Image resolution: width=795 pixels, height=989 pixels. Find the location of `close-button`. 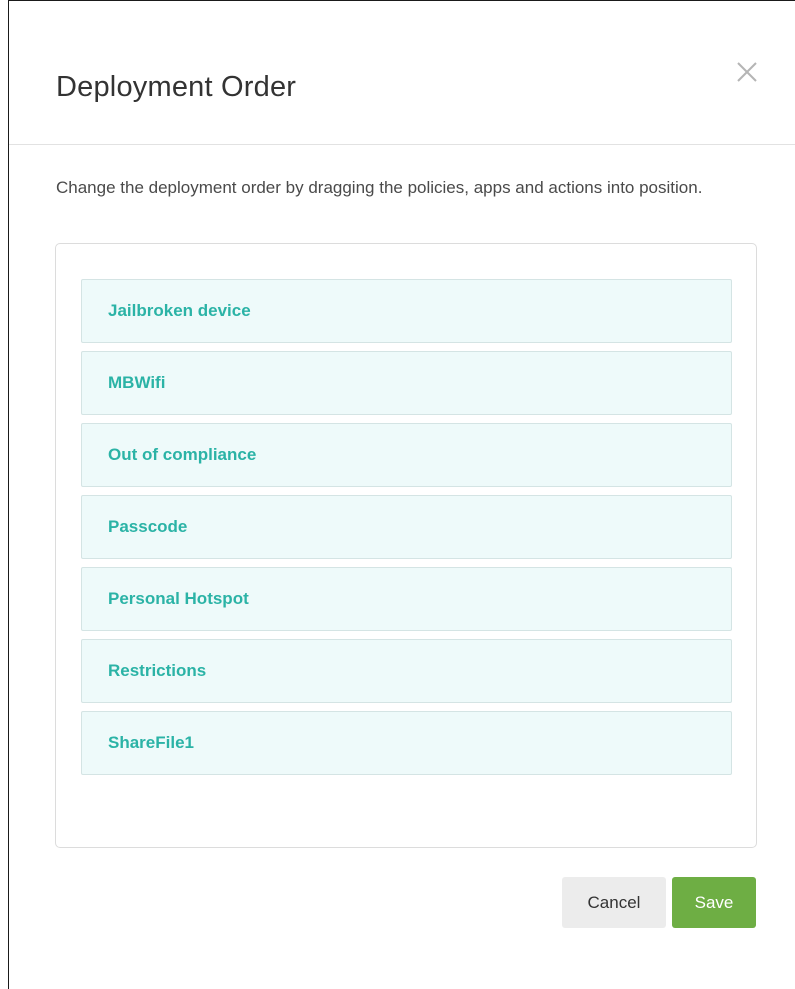

close-button is located at coordinates (747, 72).